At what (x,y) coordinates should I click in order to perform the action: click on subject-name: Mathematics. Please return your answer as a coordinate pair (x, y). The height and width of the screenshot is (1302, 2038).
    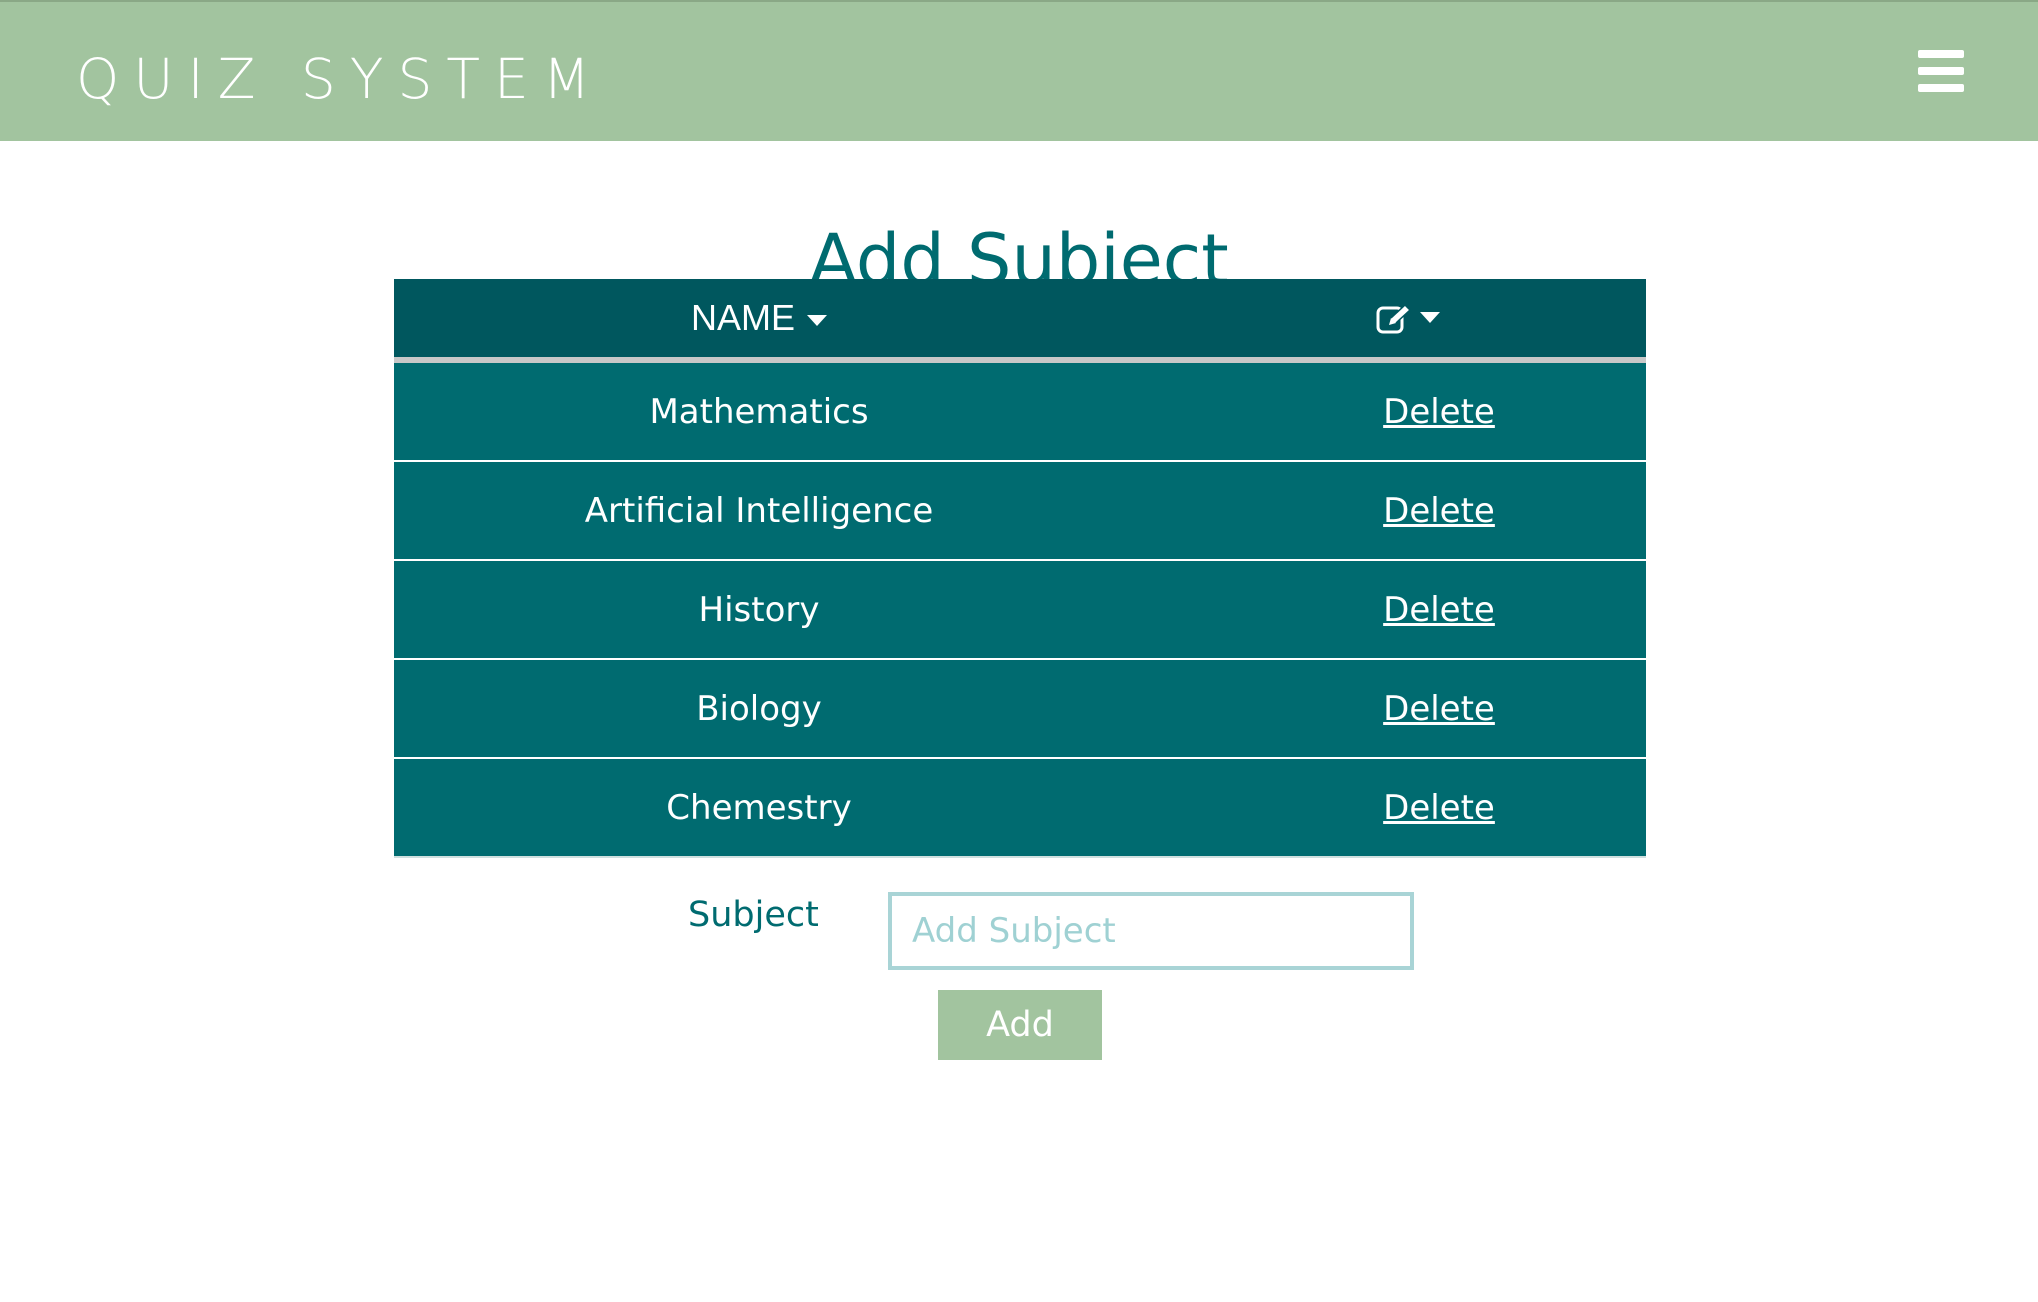
    Looking at the image, I should click on (759, 411).